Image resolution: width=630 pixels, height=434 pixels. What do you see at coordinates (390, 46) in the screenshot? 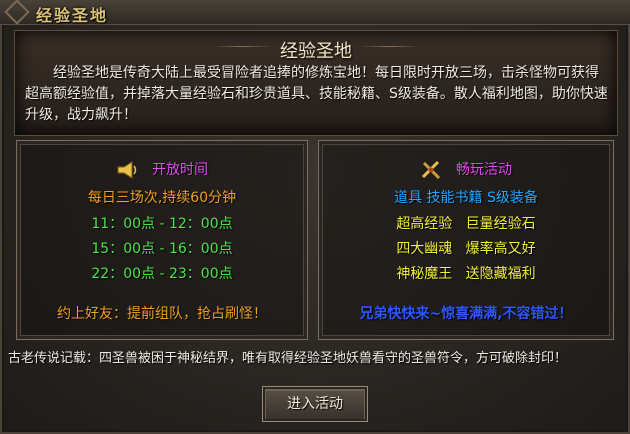
I see `flourish-right-icon` at bounding box center [390, 46].